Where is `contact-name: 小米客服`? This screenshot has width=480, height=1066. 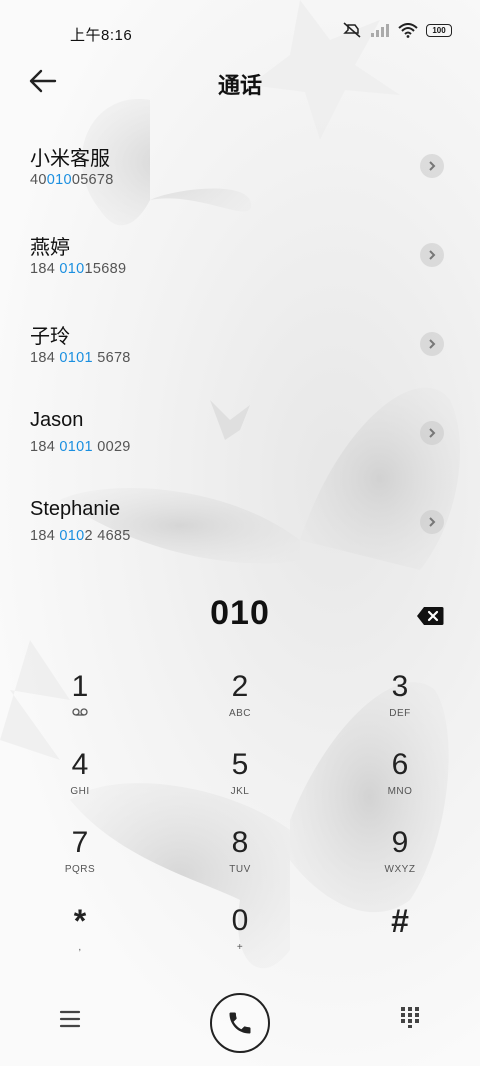 contact-name: 小米客服 is located at coordinates (70, 159).